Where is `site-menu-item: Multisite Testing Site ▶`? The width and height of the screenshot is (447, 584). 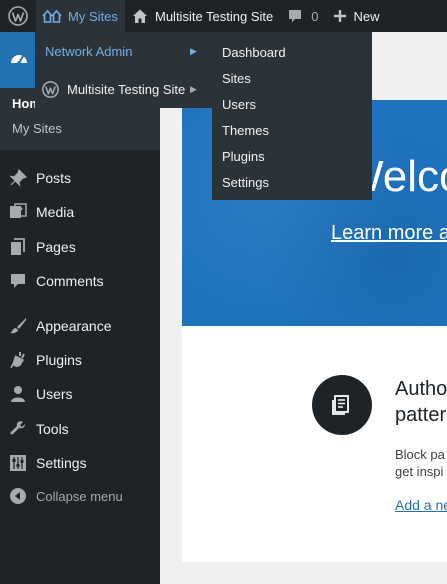
site-menu-item: Multisite Testing Site ▶ is located at coordinates (123, 89).